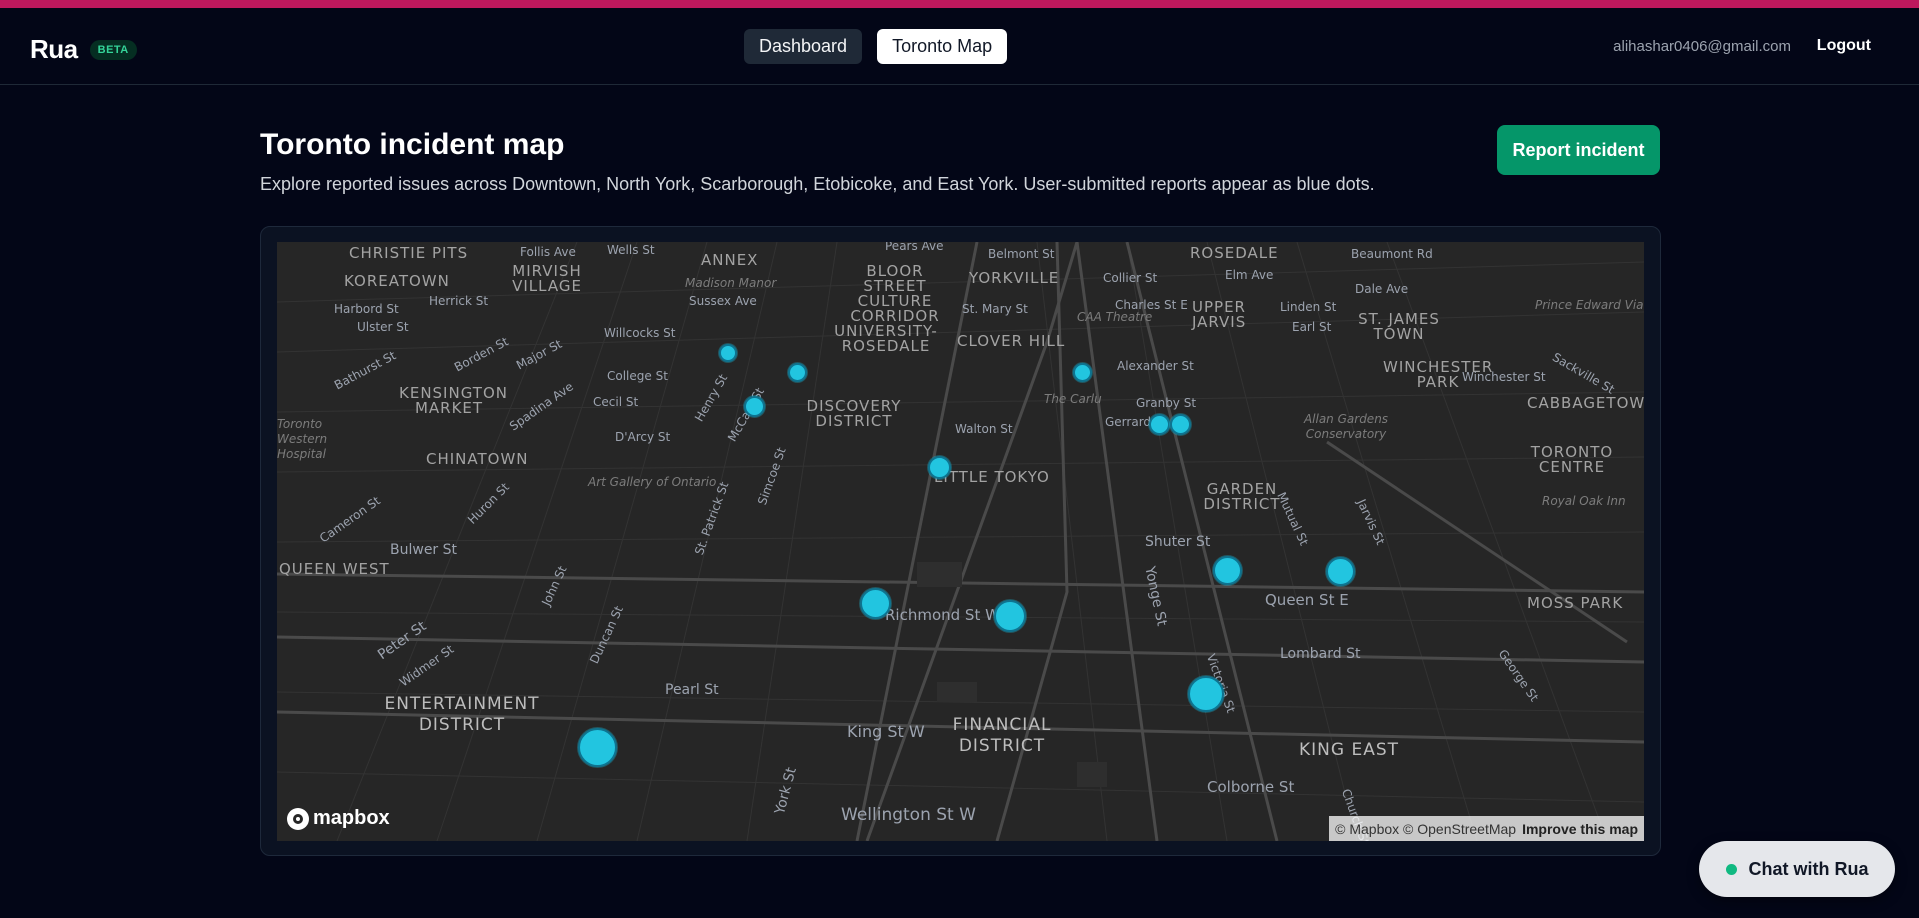  Describe the element at coordinates (616, 402) in the screenshot. I see `map-label: Cecil St` at that location.